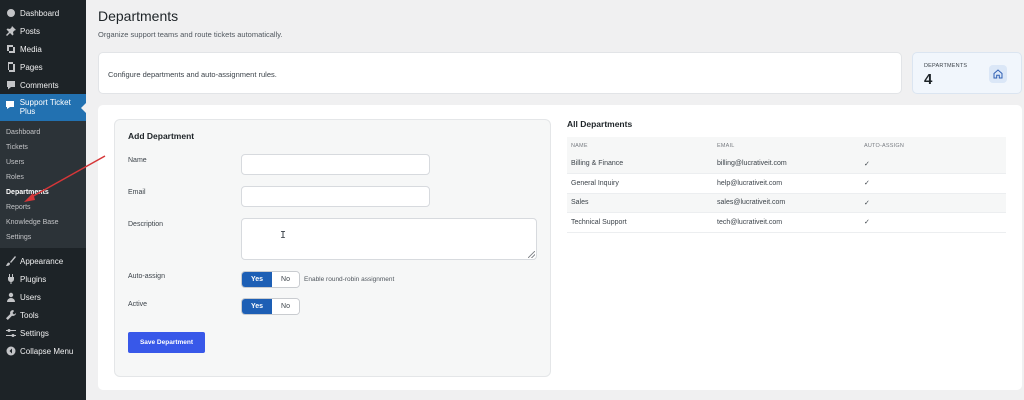 Image resolution: width=1024 pixels, height=400 pixels. What do you see at coordinates (531, 254) in the screenshot?
I see `resize-grip-icon` at bounding box center [531, 254].